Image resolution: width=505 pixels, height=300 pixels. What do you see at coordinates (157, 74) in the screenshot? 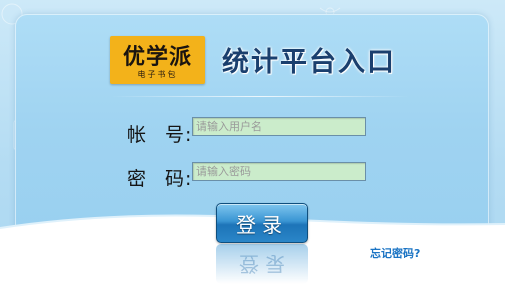
I see `logo-subtext: 电子书包` at bounding box center [157, 74].